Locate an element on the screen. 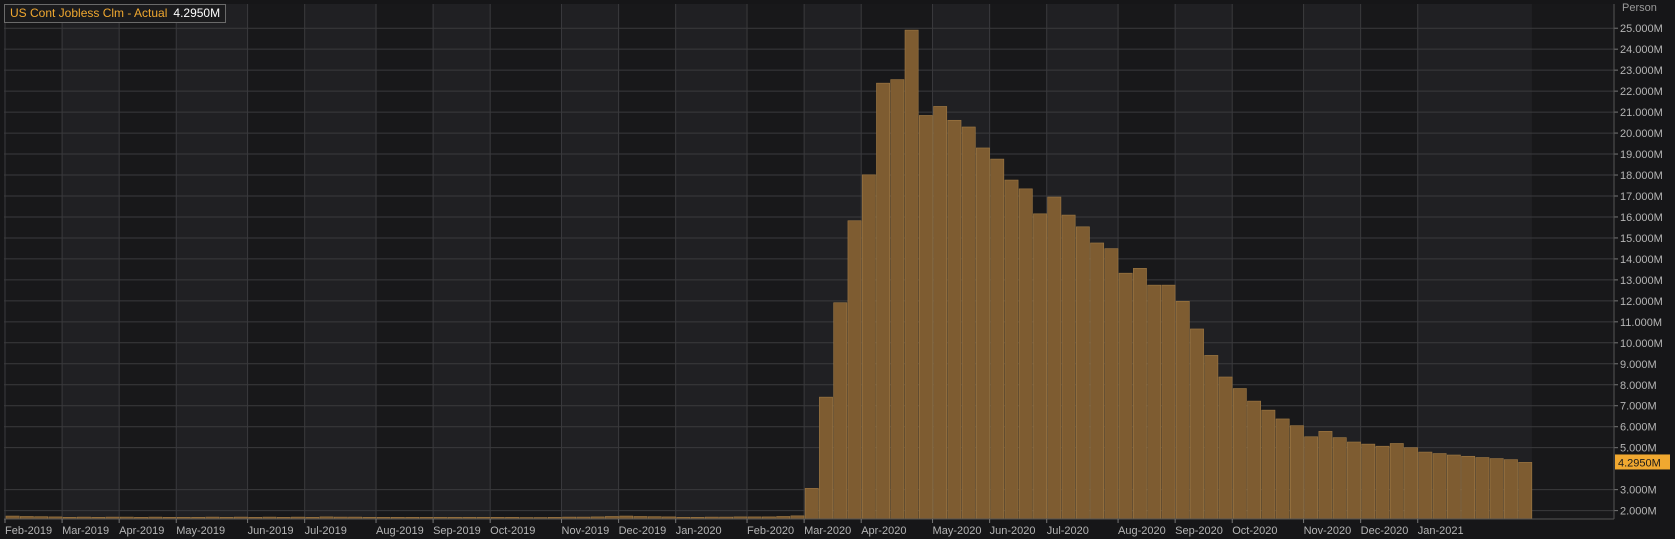 This screenshot has width=1675, height=539. x-tick-label: Feb-2020 is located at coordinates (770, 531).